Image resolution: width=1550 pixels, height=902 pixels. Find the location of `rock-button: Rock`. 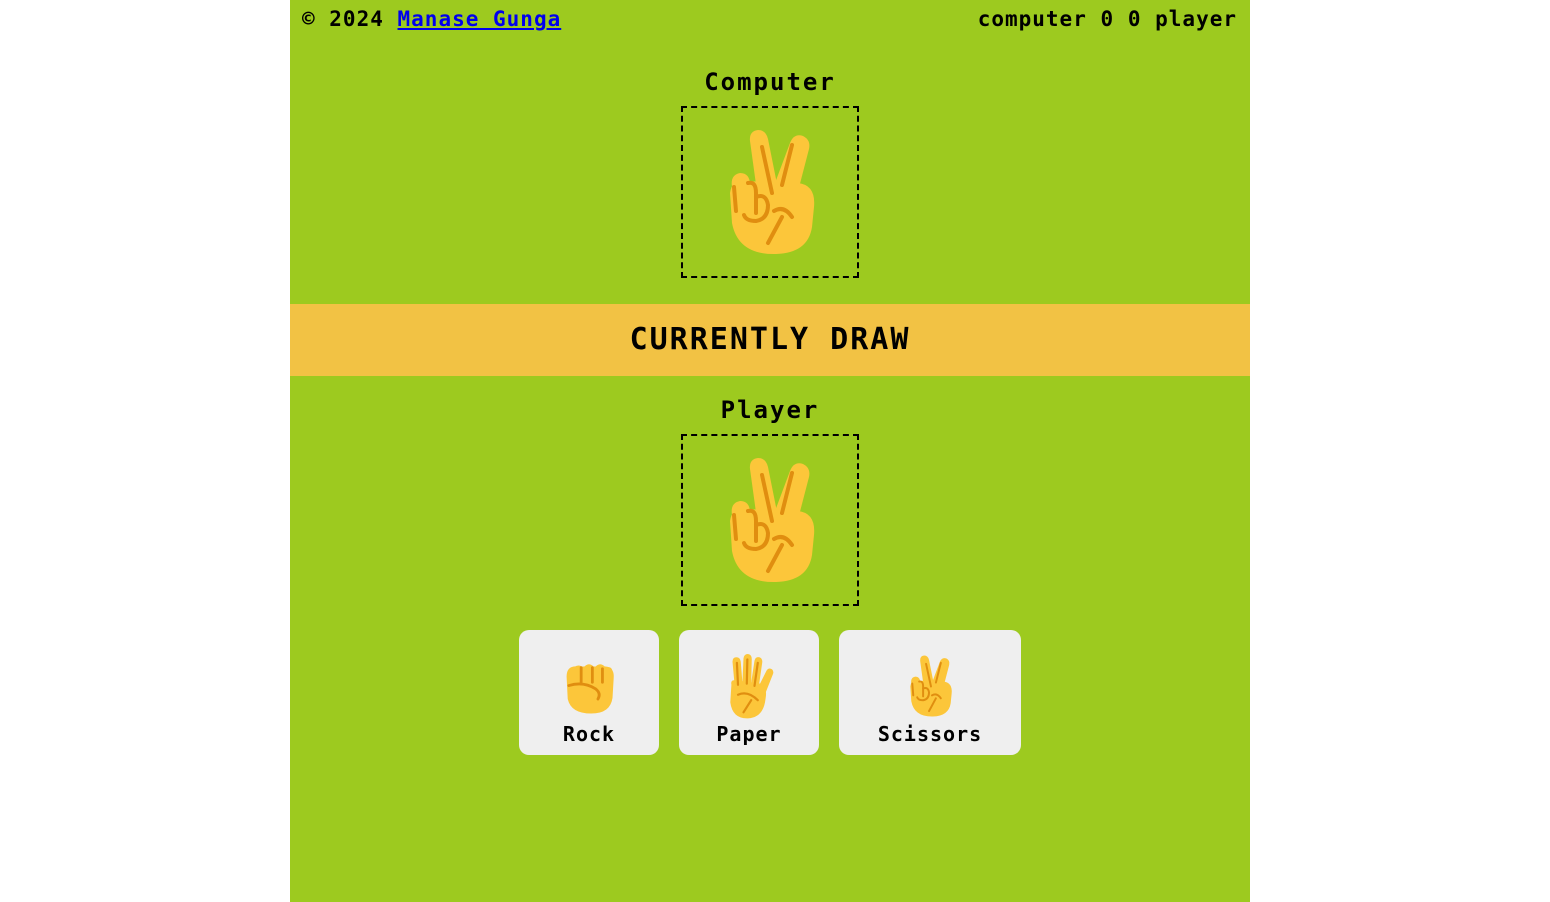

rock-button: Rock is located at coordinates (589, 692).